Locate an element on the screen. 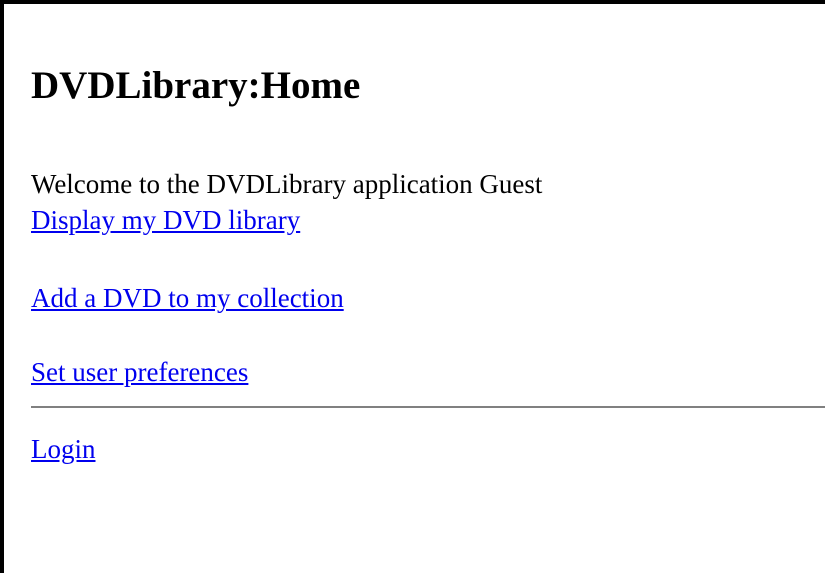  page-title: DVDLibrary:Home is located at coordinates (196, 85).